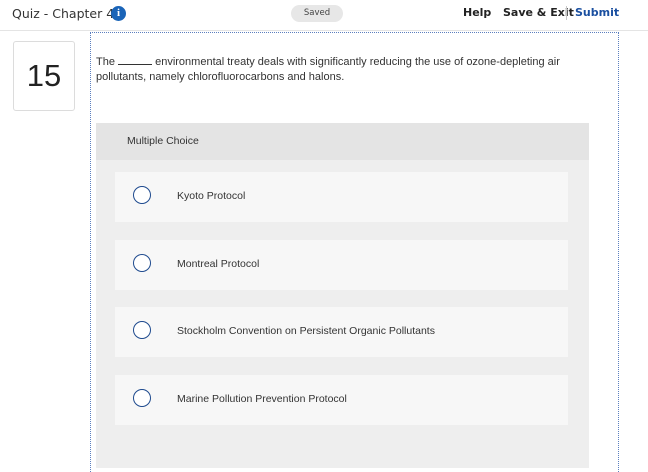 This screenshot has height=472, width=648. I want to click on submit-button: Submit, so click(597, 12).